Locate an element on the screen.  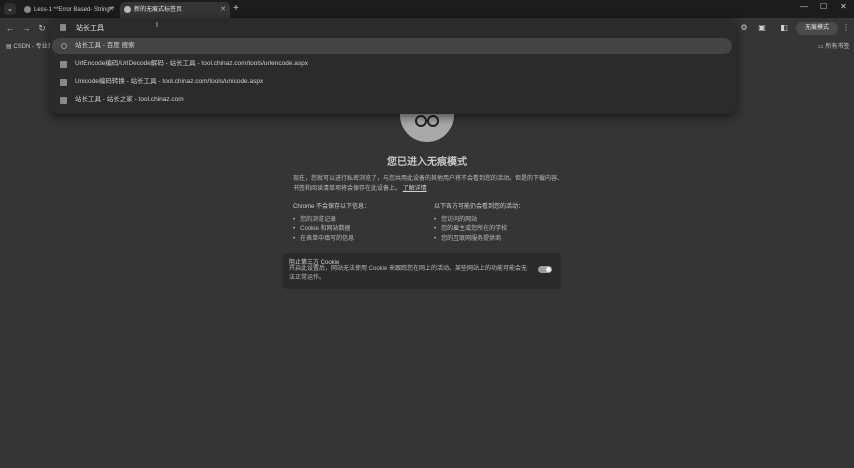
suggestion-text: 站长工具 - 百度 搜索 is located at coordinates (105, 45).